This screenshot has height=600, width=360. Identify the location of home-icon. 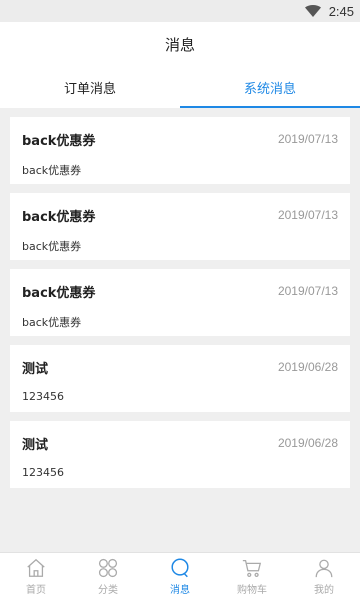
(36, 567).